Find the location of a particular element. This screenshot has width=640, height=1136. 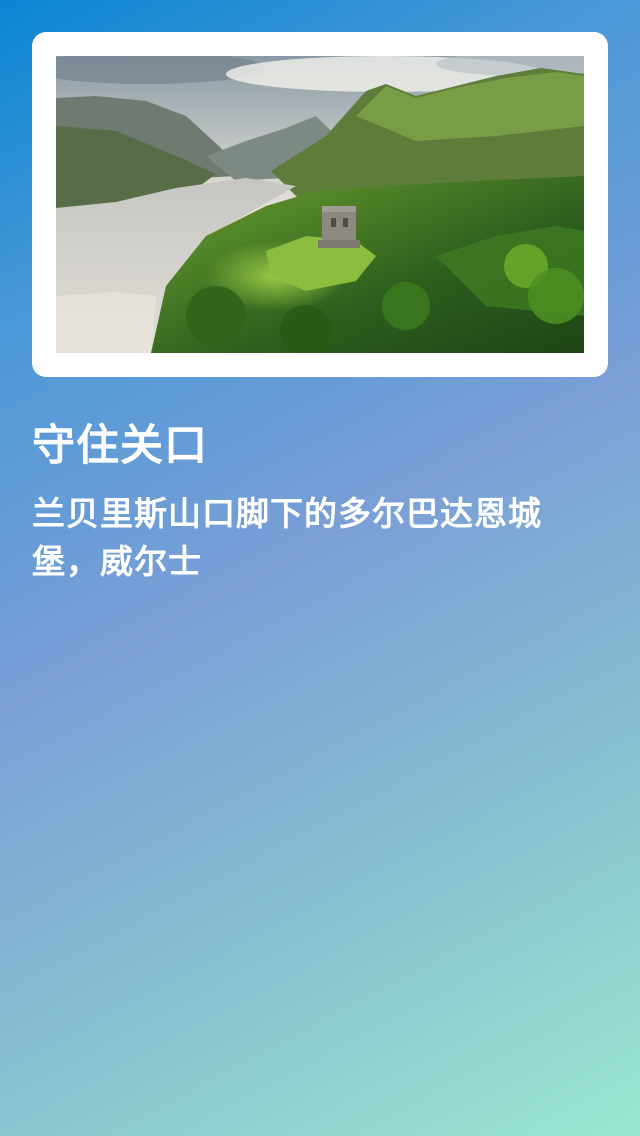

story-title: 守住关口 is located at coordinates (120, 446).